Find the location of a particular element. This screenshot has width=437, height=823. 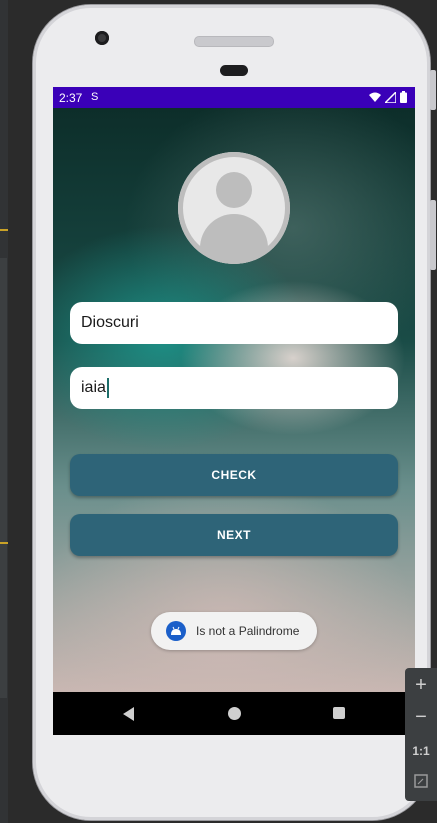

name-input: Dioscuri is located at coordinates (234, 323).